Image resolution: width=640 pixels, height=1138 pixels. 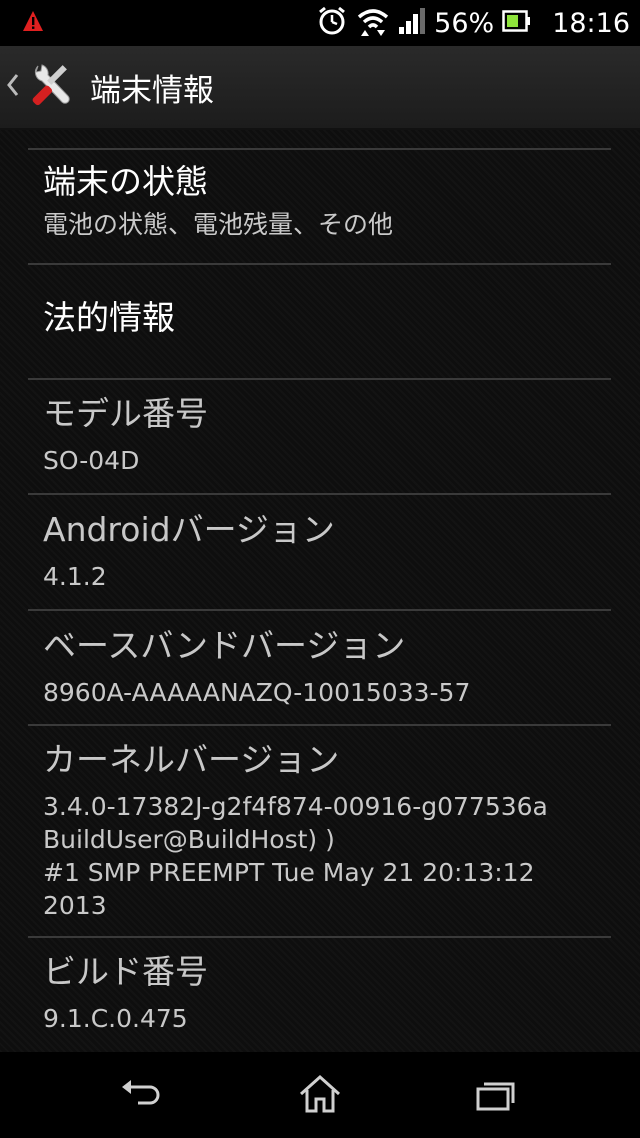 What do you see at coordinates (373, 23) in the screenshot?
I see `wifi-icon` at bounding box center [373, 23].